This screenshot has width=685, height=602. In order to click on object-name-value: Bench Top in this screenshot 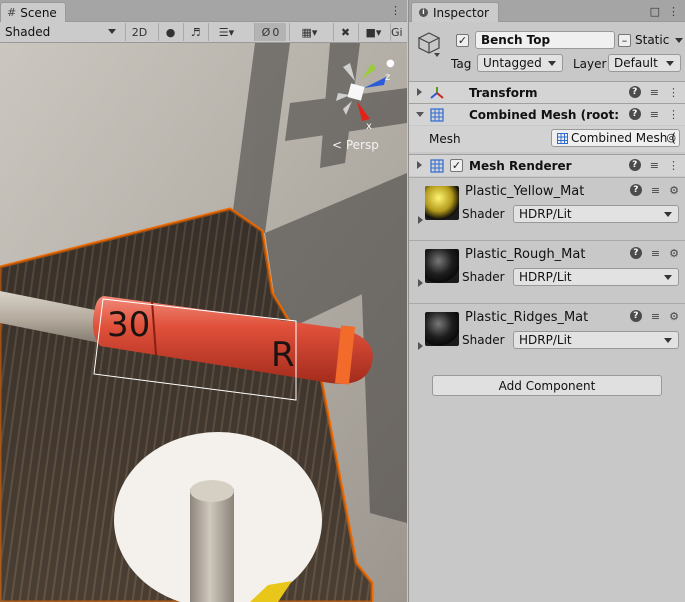, I will do `click(516, 40)`.